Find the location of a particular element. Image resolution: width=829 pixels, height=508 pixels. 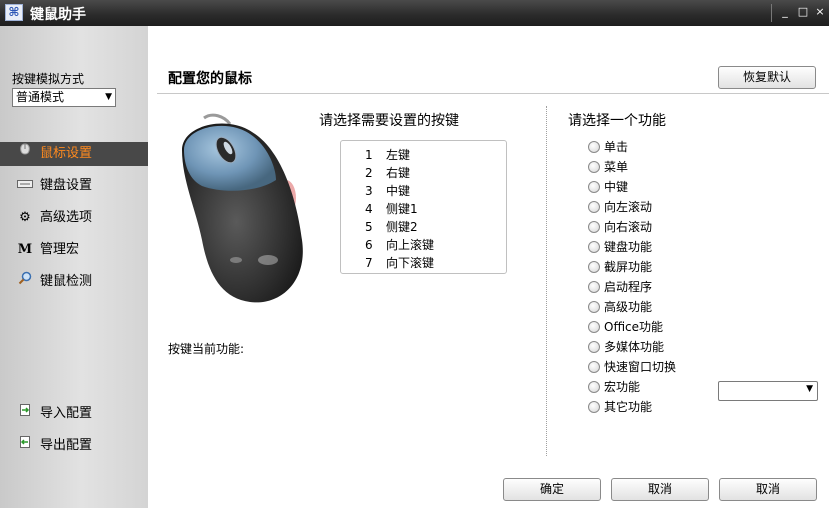

key-name: 左键 is located at coordinates (398, 155).